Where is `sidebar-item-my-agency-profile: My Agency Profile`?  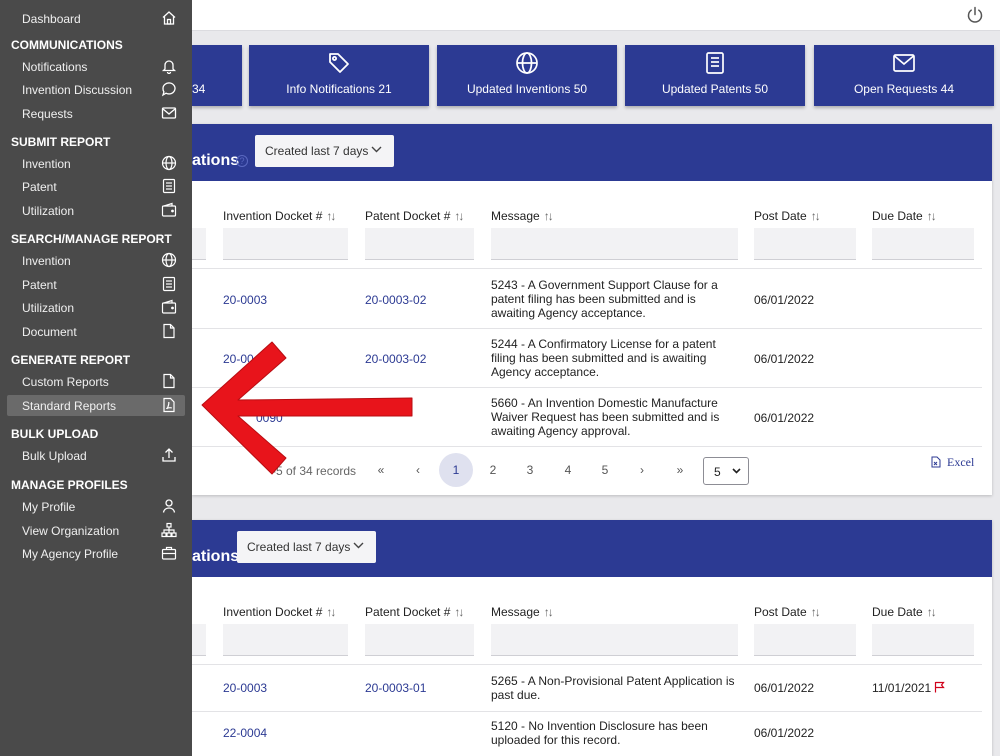 sidebar-item-my-agency-profile: My Agency Profile is located at coordinates (96, 553).